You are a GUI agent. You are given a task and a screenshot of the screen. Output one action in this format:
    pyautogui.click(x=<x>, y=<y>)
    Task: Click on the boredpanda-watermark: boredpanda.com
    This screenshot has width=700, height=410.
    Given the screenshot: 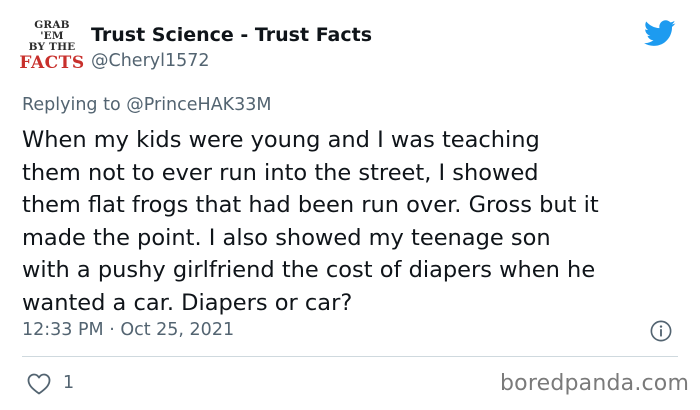 What is the action you would take?
    pyautogui.click(x=595, y=383)
    